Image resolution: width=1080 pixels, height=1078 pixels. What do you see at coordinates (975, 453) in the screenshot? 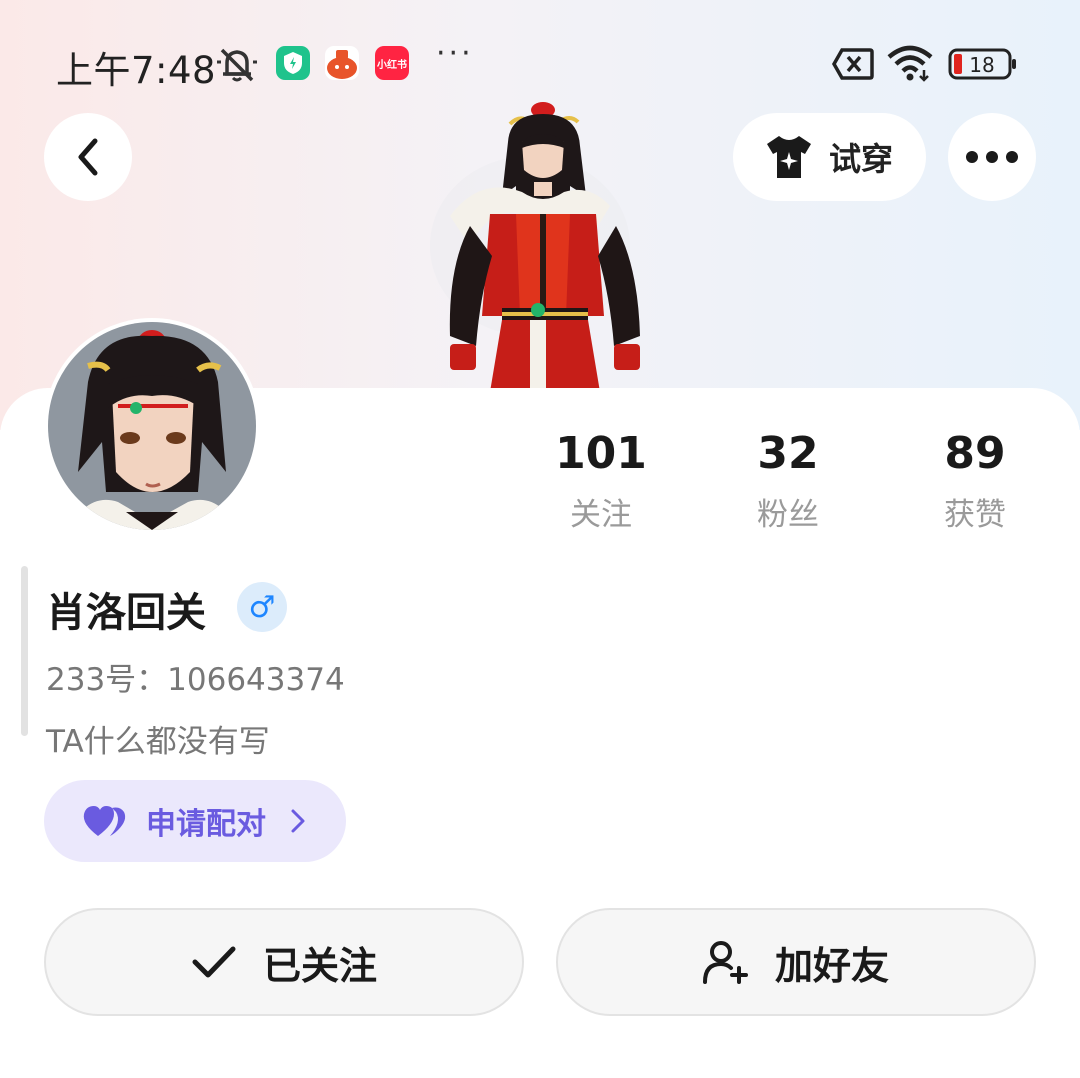
I see `likes-count: 89` at bounding box center [975, 453].